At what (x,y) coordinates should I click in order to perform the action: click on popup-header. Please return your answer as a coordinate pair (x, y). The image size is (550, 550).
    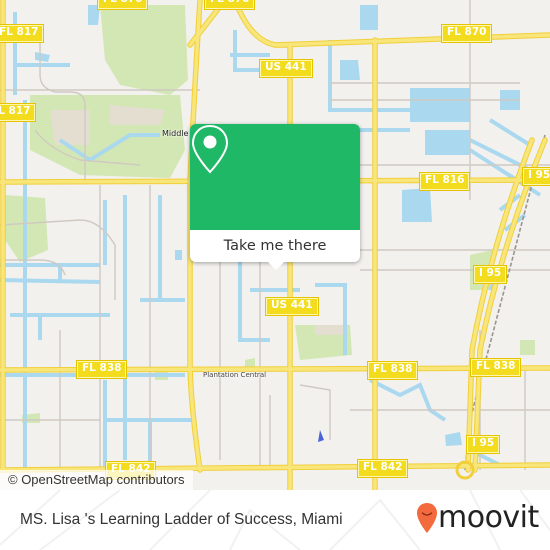
    Looking at the image, I should click on (275, 177).